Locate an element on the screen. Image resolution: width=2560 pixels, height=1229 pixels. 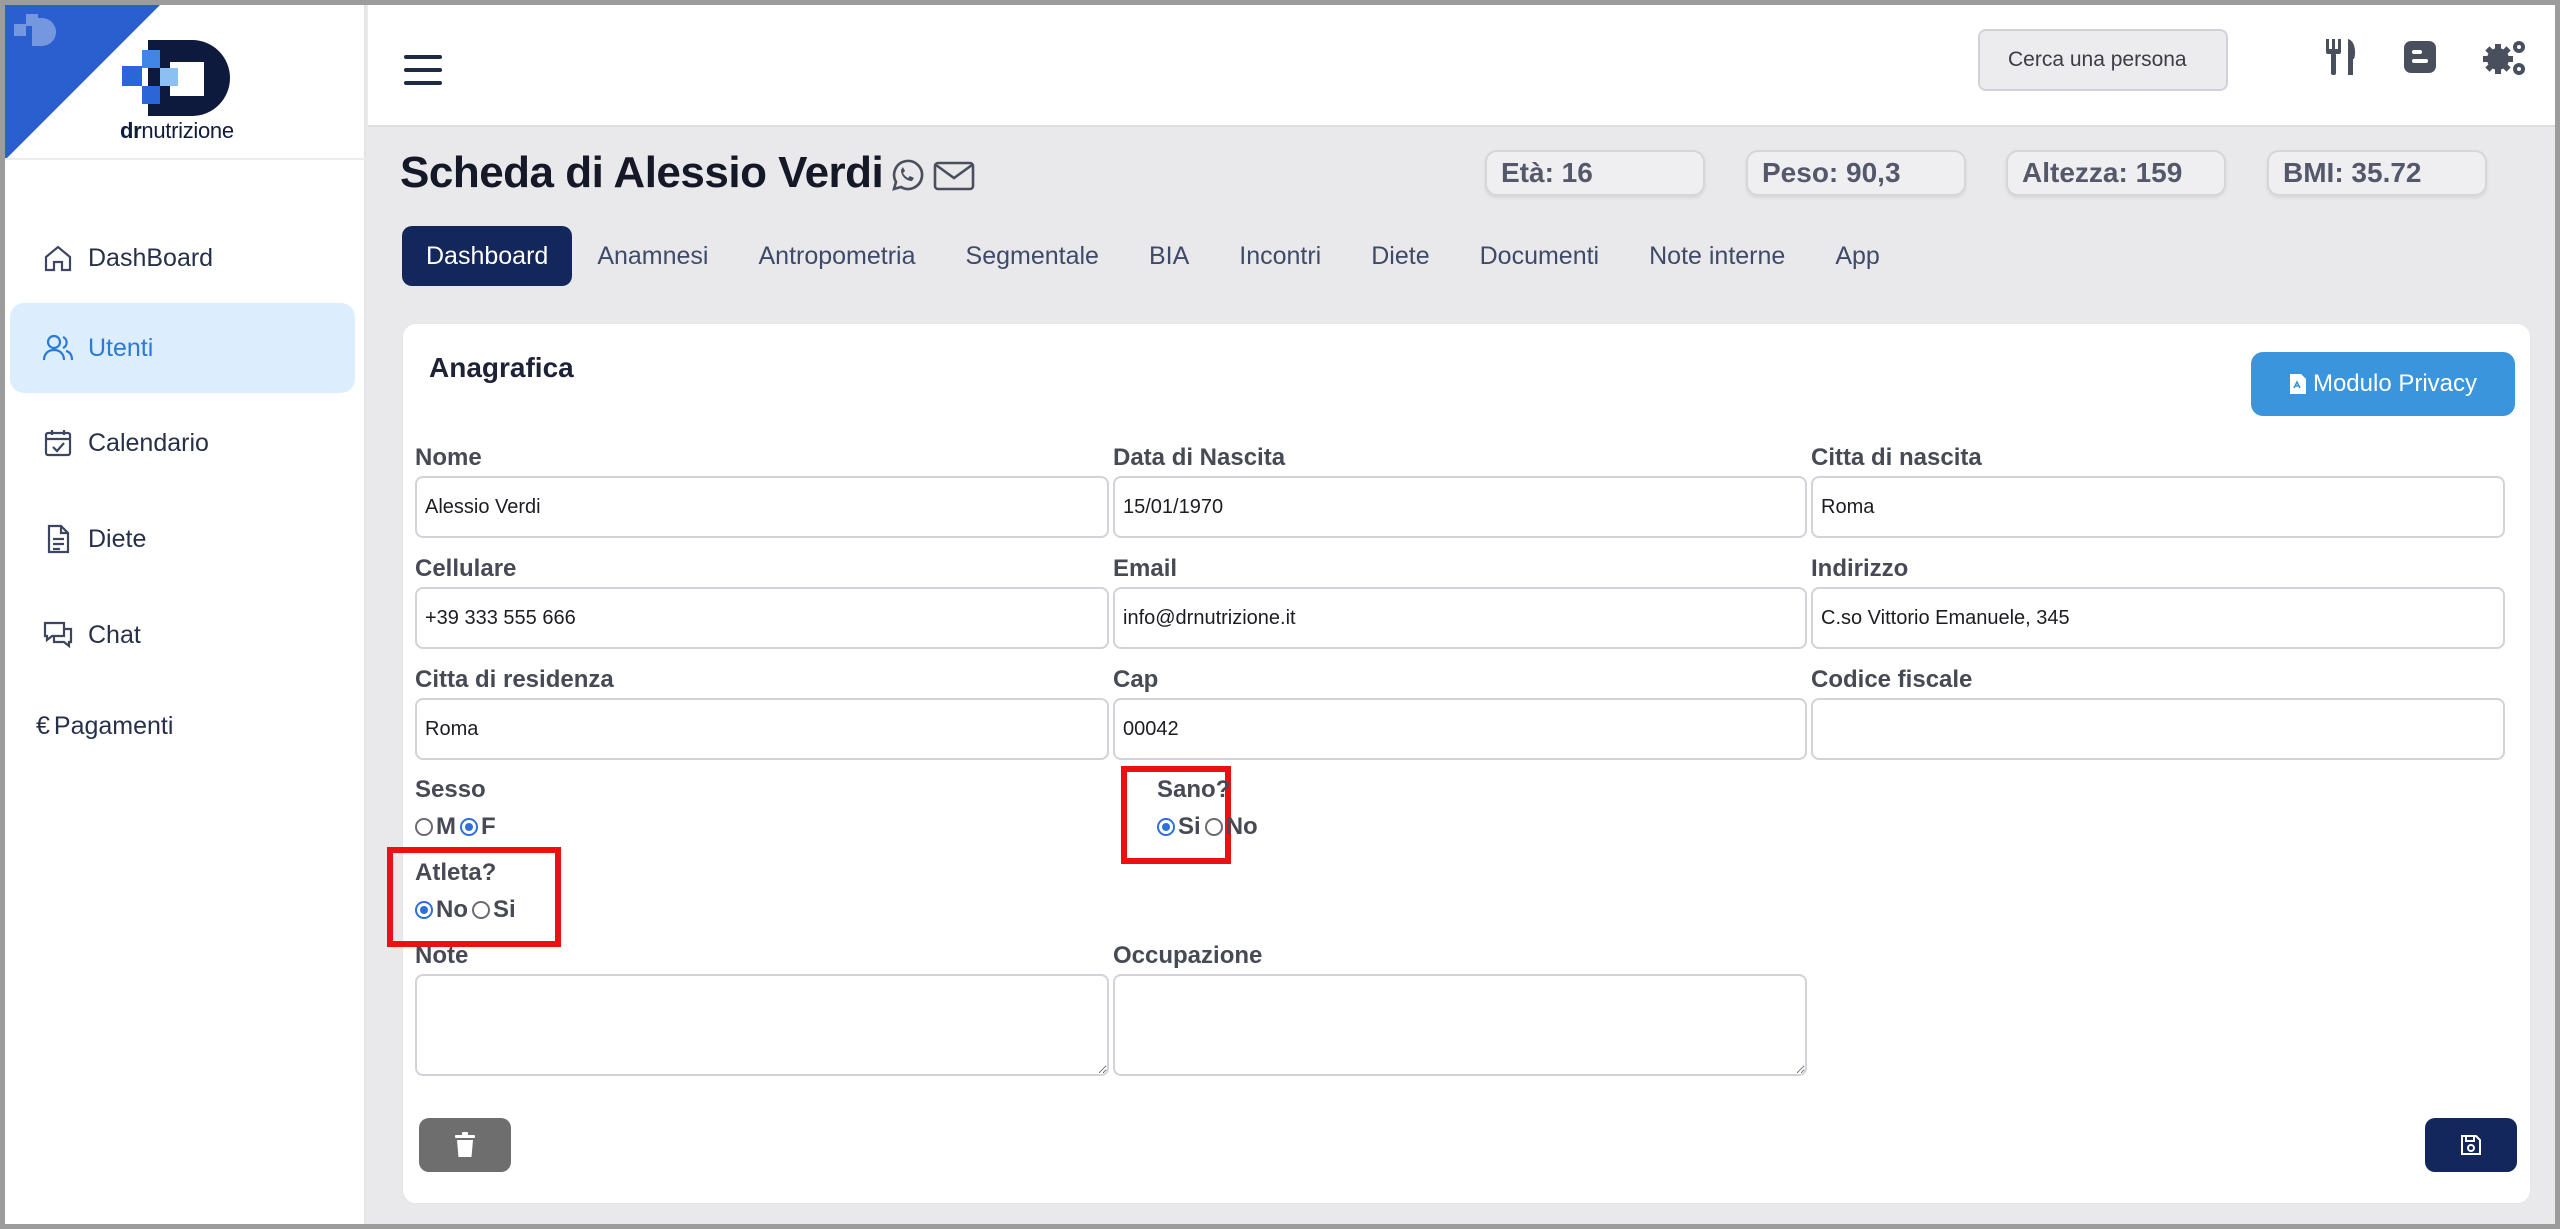
sano-option-si: Si is located at coordinates (1179, 827).